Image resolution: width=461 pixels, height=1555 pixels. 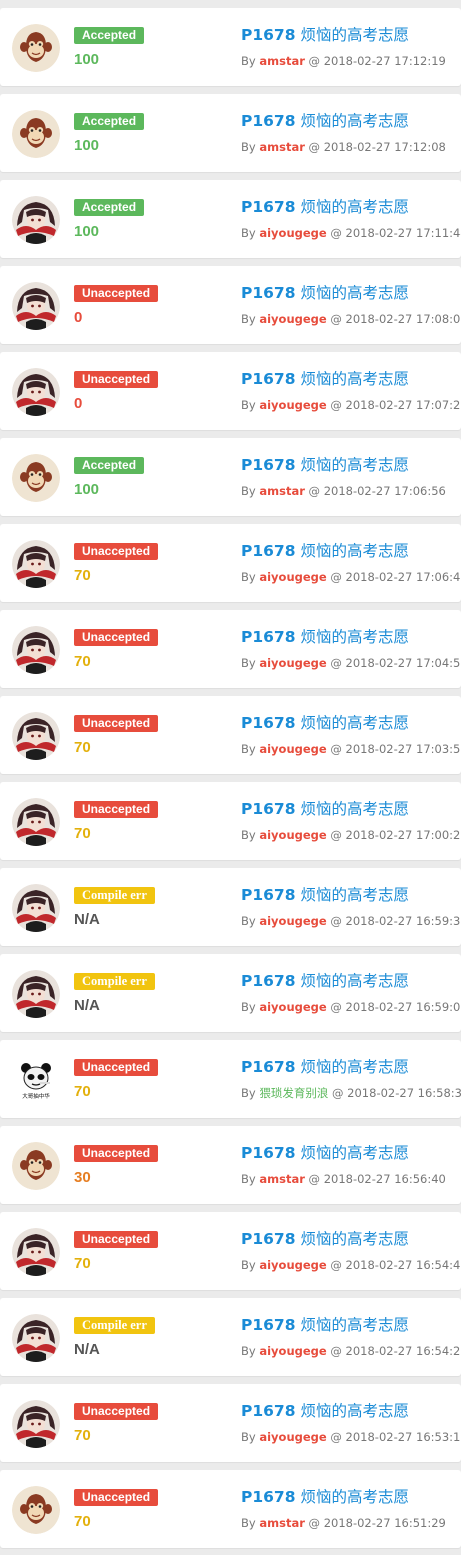 I want to click on panda-meme-avatar: 大哥抽中华, so click(x=36, y=1080).